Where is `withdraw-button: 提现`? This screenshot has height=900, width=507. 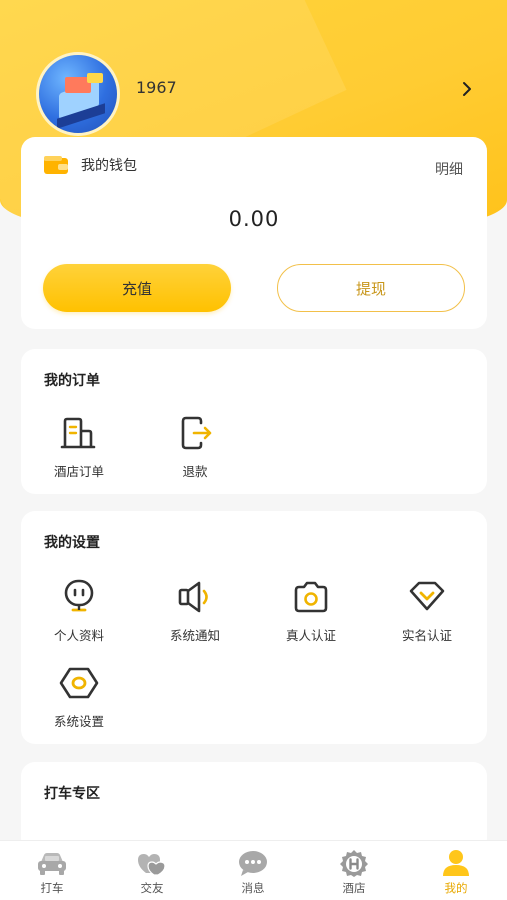
withdraw-button: 提现 is located at coordinates (371, 288).